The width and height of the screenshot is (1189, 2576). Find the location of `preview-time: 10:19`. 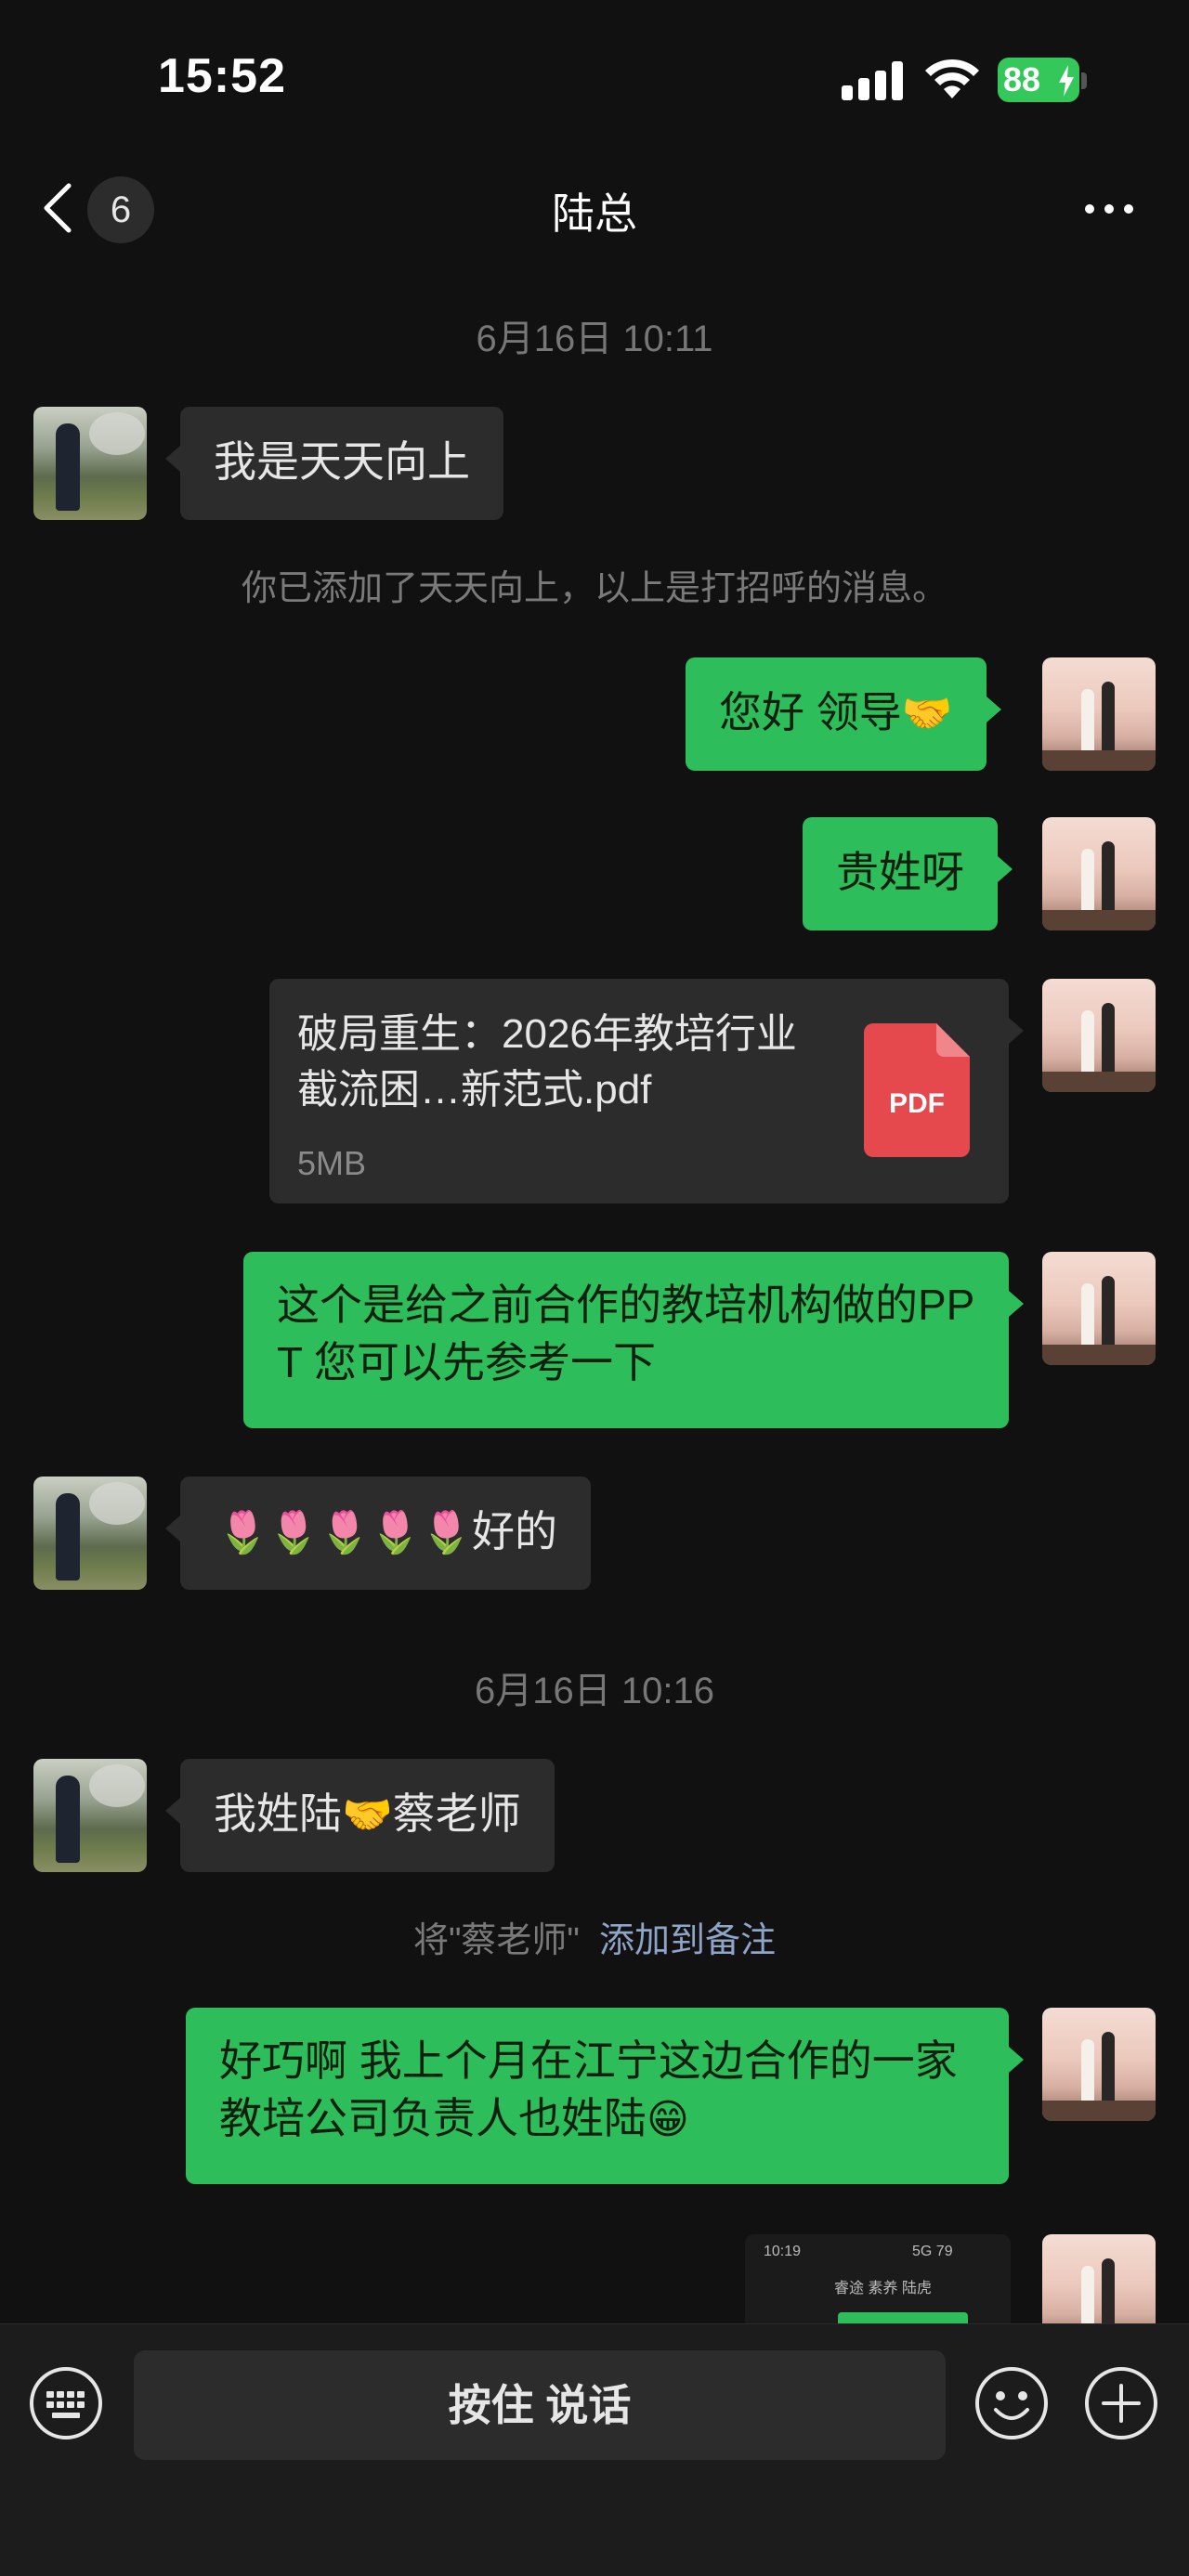

preview-time: 10:19 is located at coordinates (783, 2251).